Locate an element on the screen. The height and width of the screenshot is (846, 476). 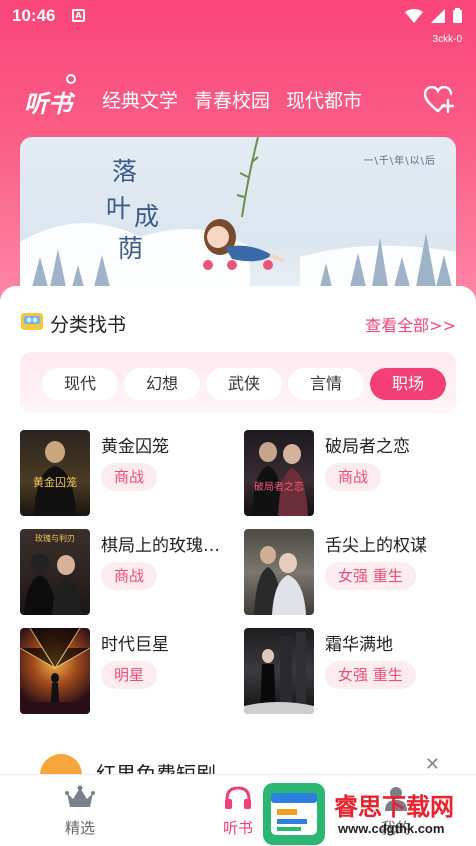
battery-icon is located at coordinates (457, 15).